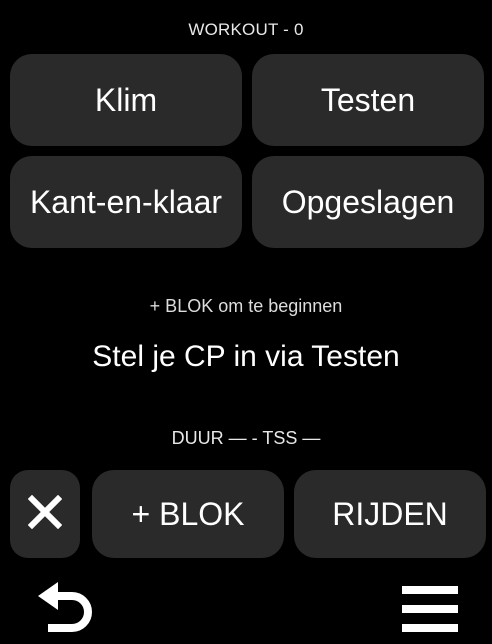 This screenshot has height=644, width=492. What do you see at coordinates (368, 202) in the screenshot?
I see `saved-button: Opgeslagen` at bounding box center [368, 202].